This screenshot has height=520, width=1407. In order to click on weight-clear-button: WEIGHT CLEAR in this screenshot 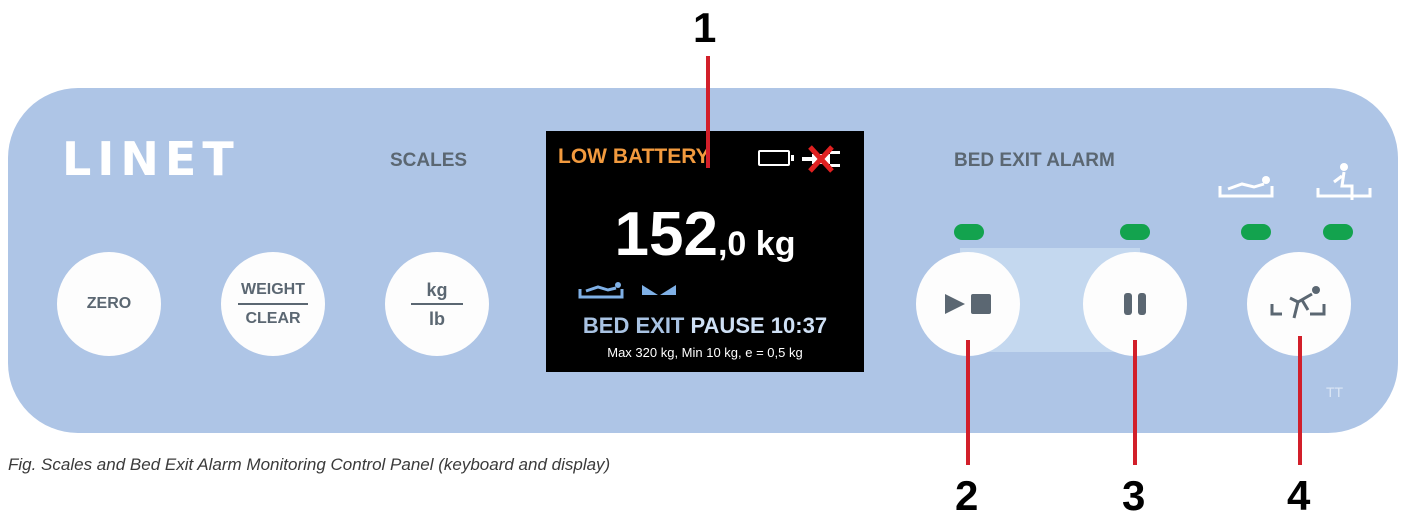, I will do `click(273, 304)`.